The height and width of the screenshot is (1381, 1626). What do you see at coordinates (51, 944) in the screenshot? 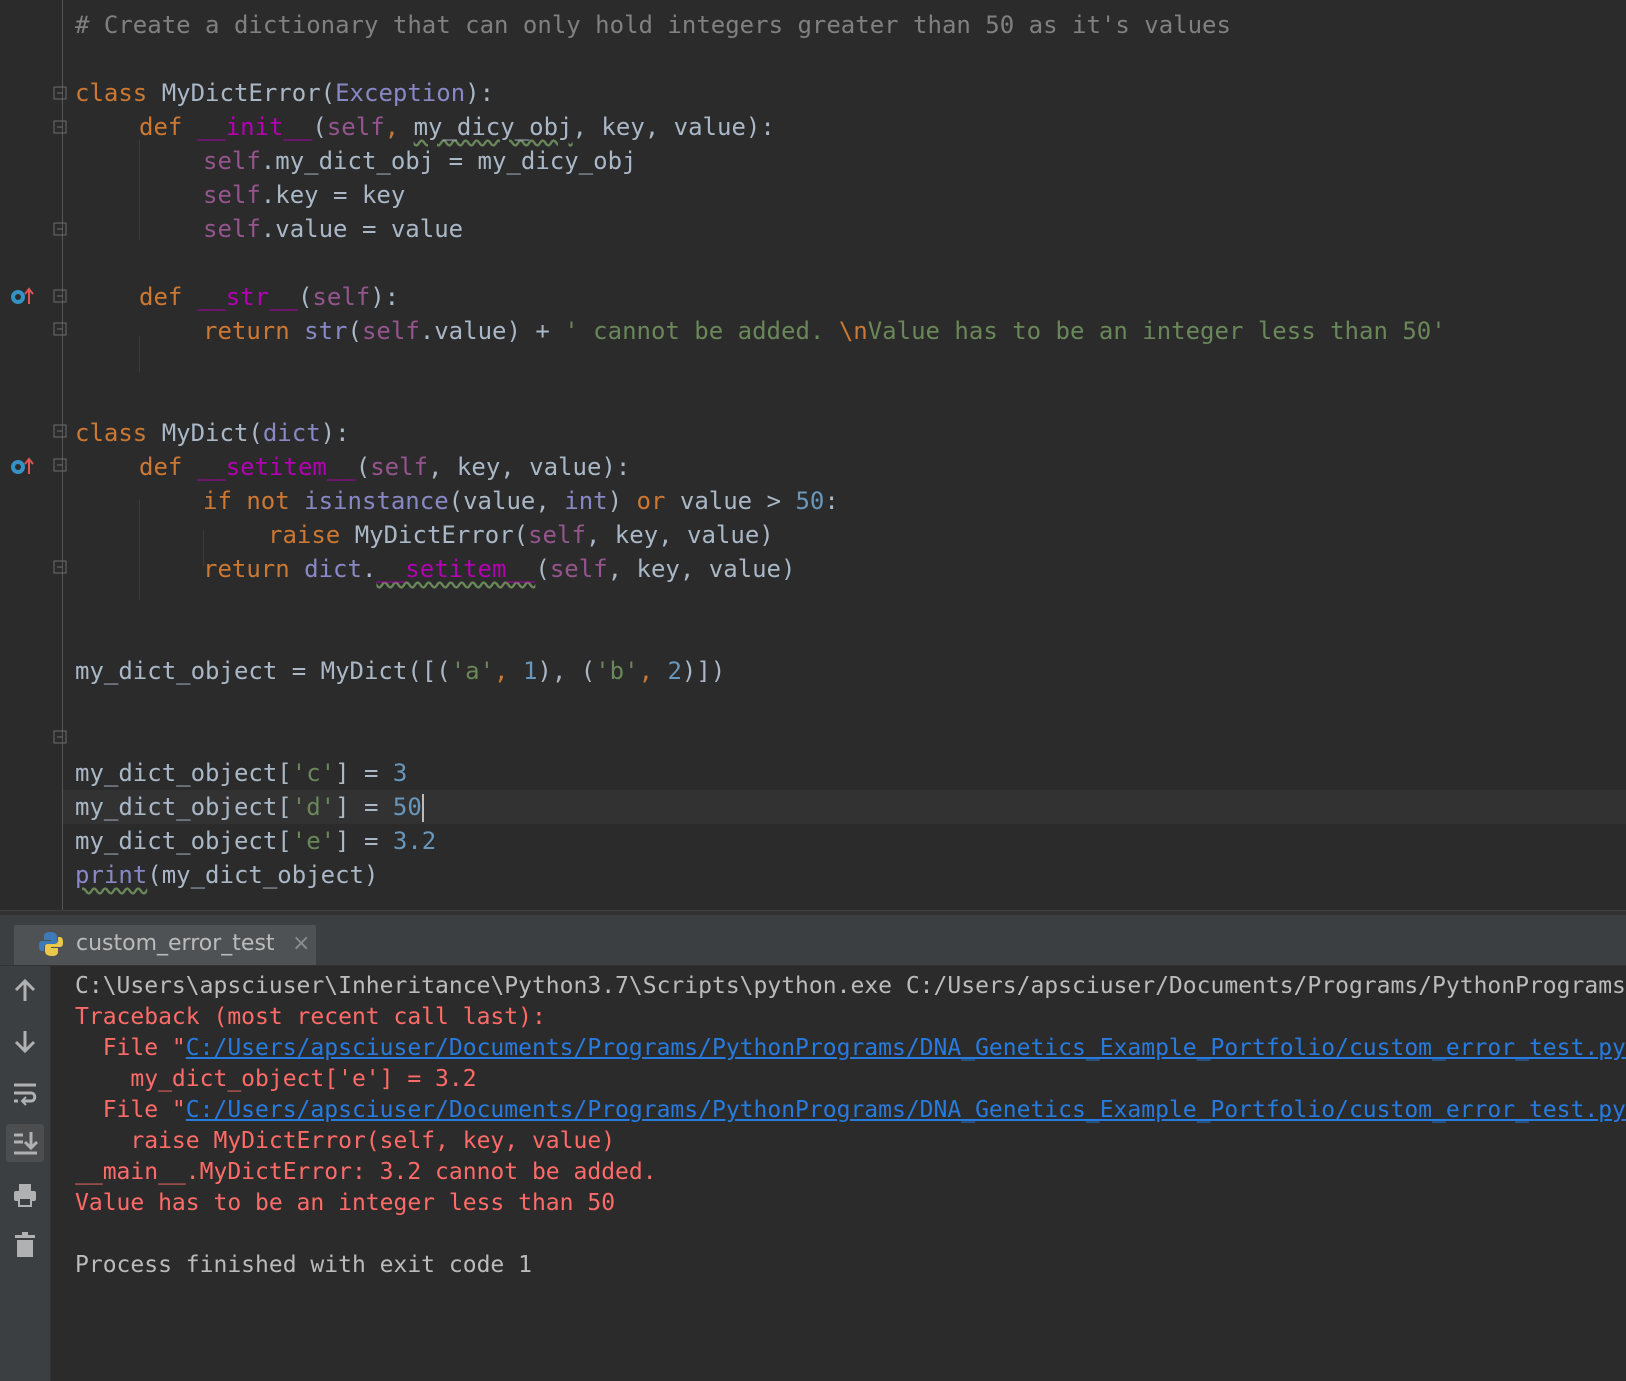
I see `python-file-icon` at bounding box center [51, 944].